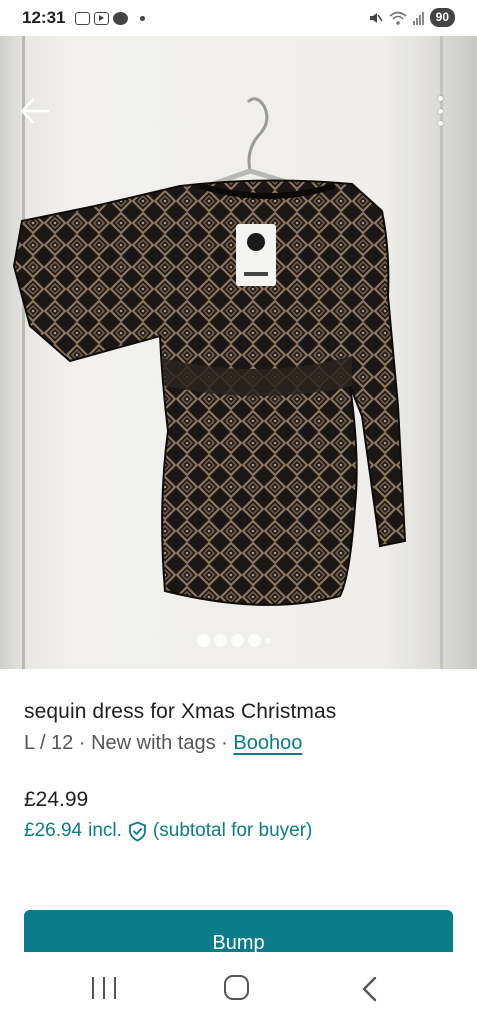  I want to click on notification-dot-icon, so click(143, 18).